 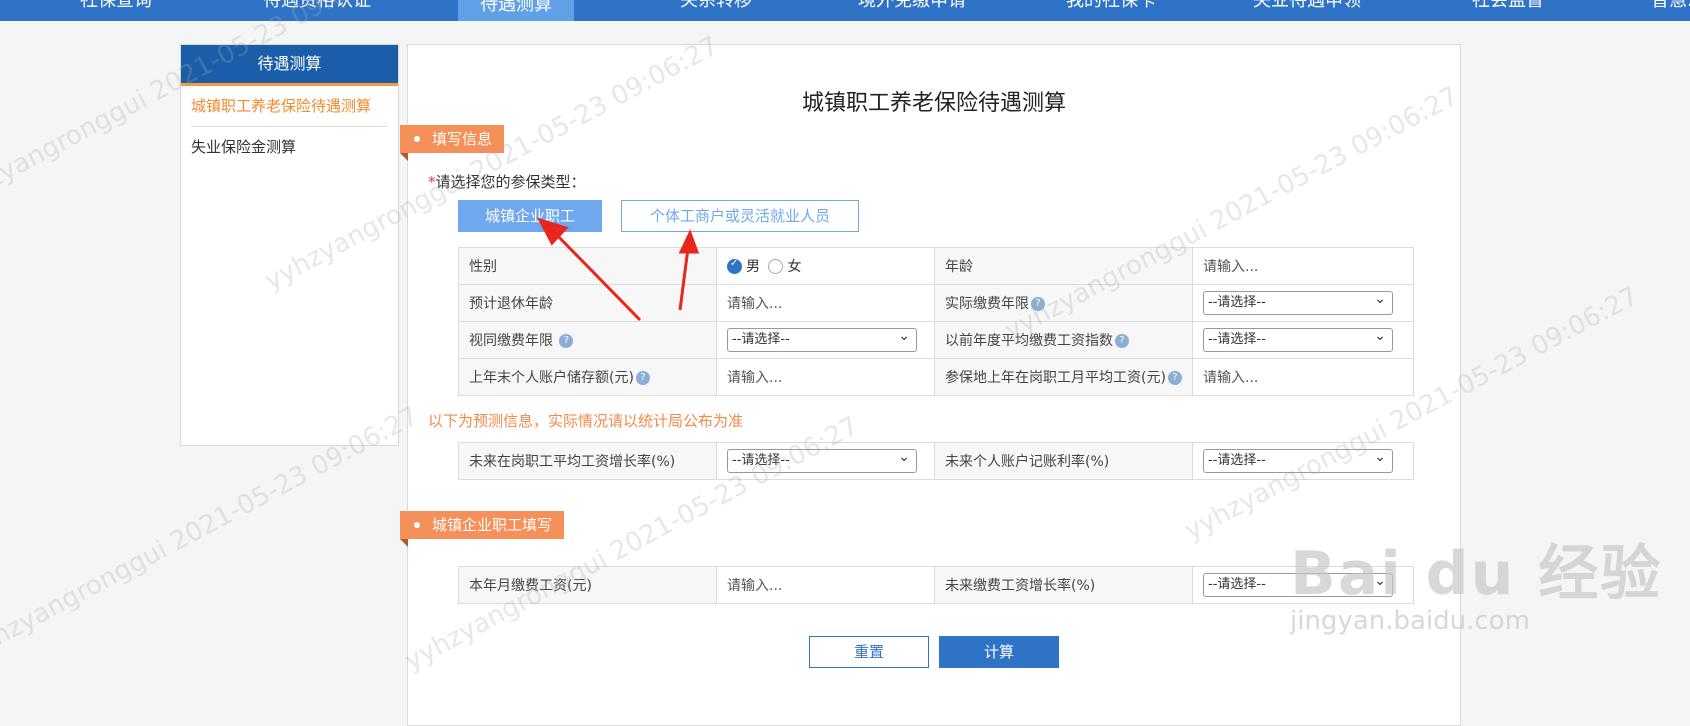 What do you see at coordinates (587, 461) in the screenshot?
I see `wage-growth-label: 未来在岗职工平均工资增长率(%)` at bounding box center [587, 461].